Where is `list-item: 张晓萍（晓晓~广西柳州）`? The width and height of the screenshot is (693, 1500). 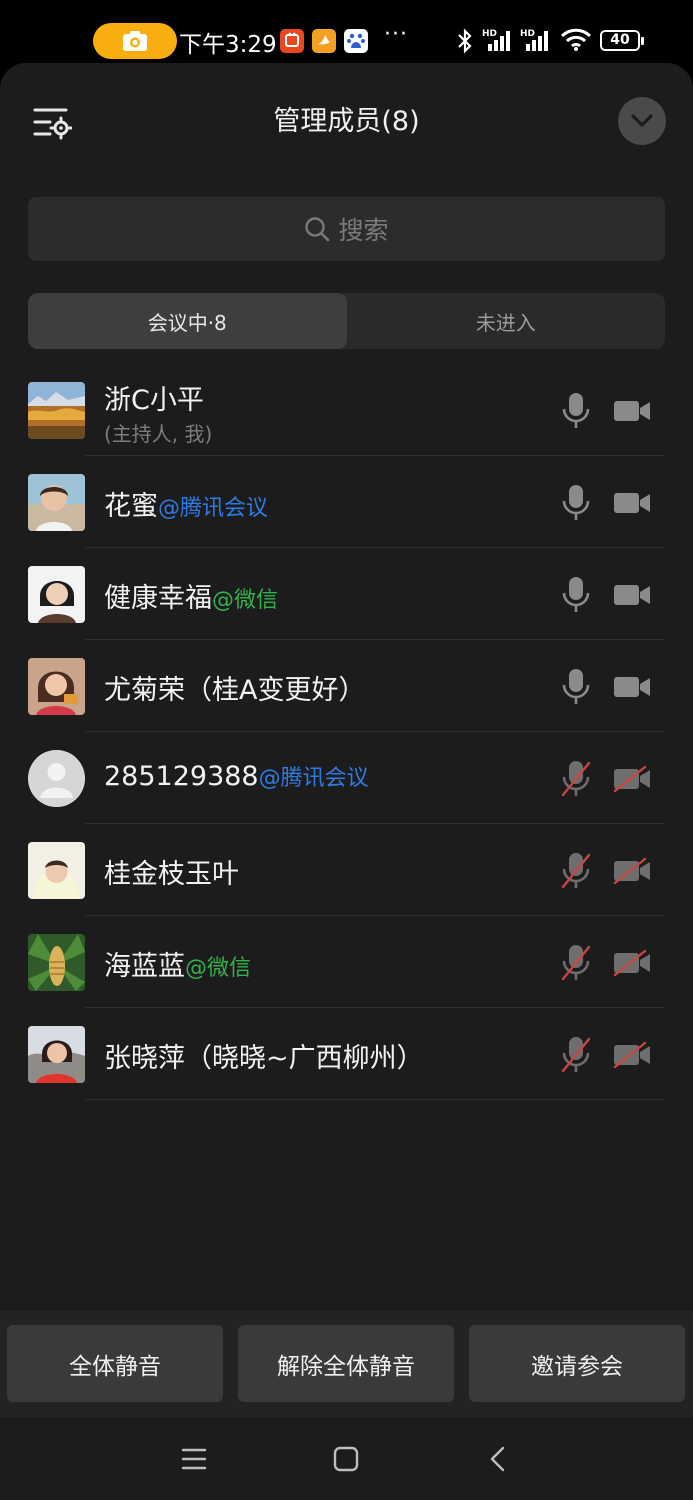
list-item: 张晓萍（晓晓~广西柳州） is located at coordinates (346, 1054).